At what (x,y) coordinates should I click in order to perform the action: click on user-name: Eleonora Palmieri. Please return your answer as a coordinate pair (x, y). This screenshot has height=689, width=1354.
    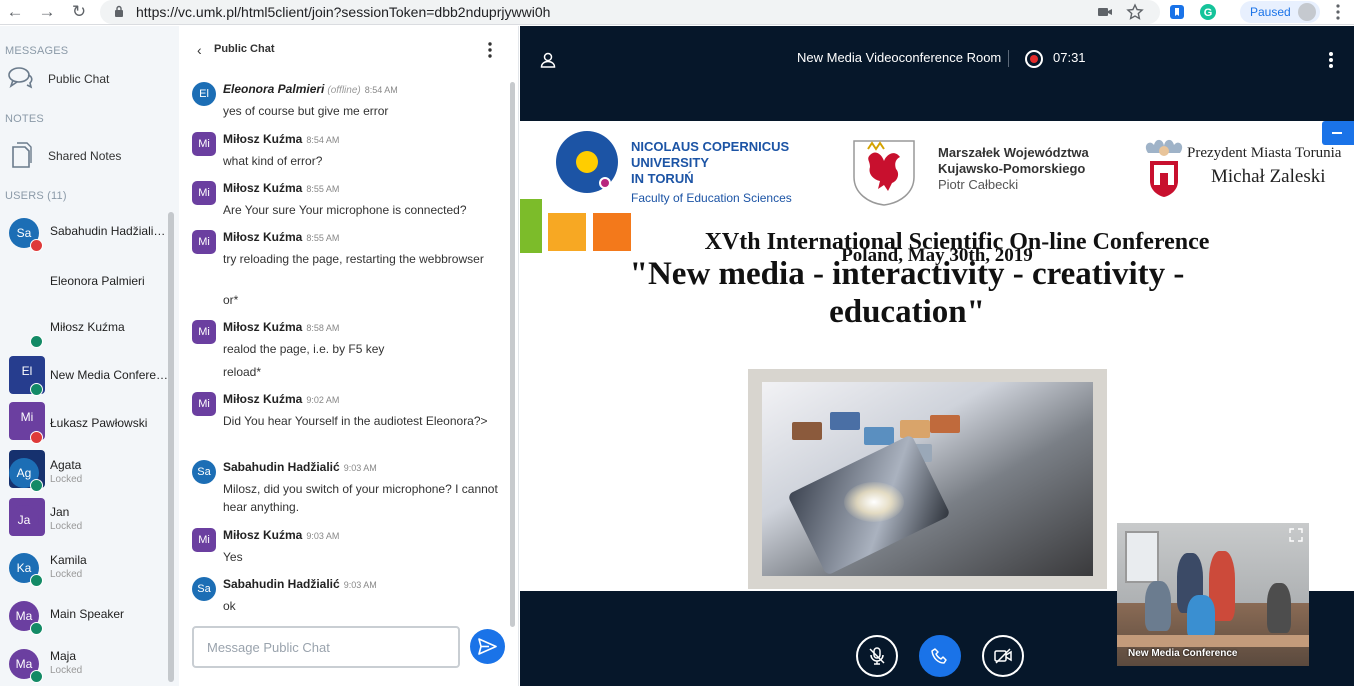
    Looking at the image, I should click on (97, 281).